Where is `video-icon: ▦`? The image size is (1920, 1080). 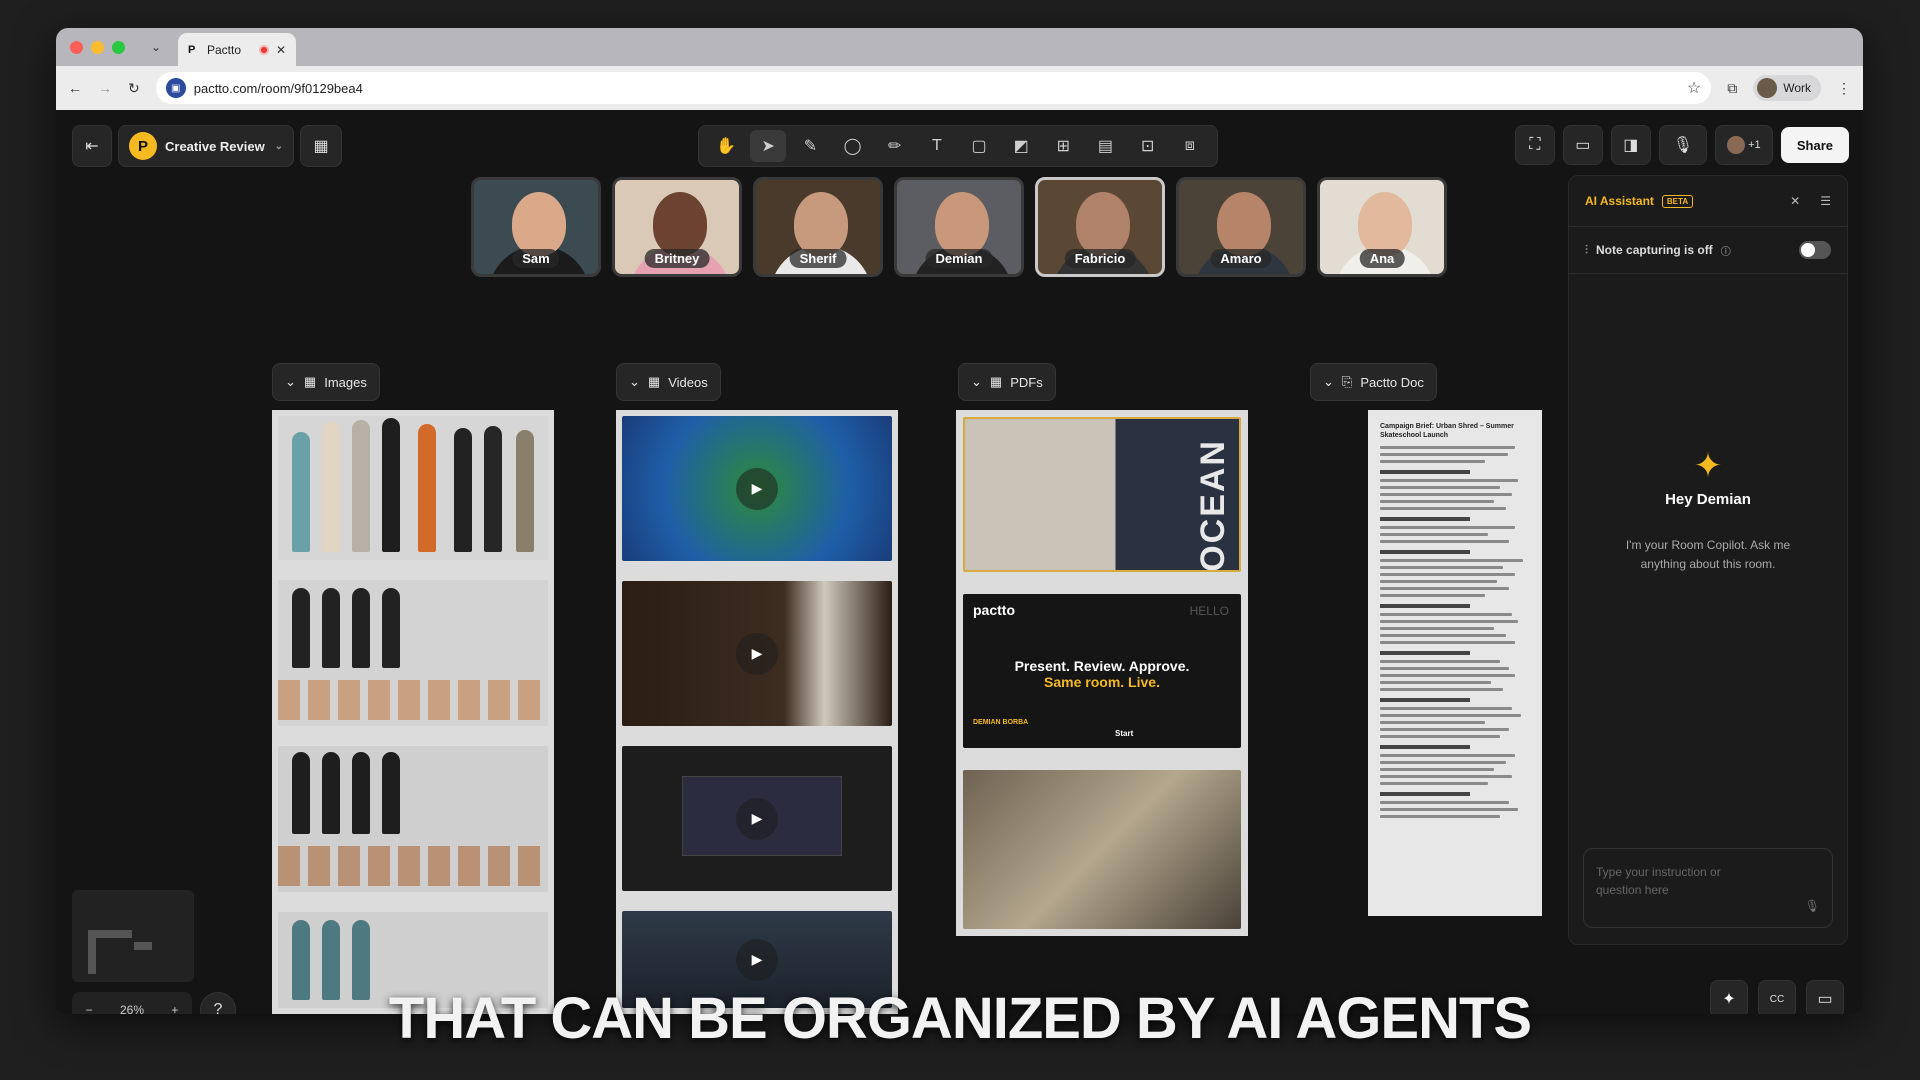 video-icon: ▦ is located at coordinates (654, 381).